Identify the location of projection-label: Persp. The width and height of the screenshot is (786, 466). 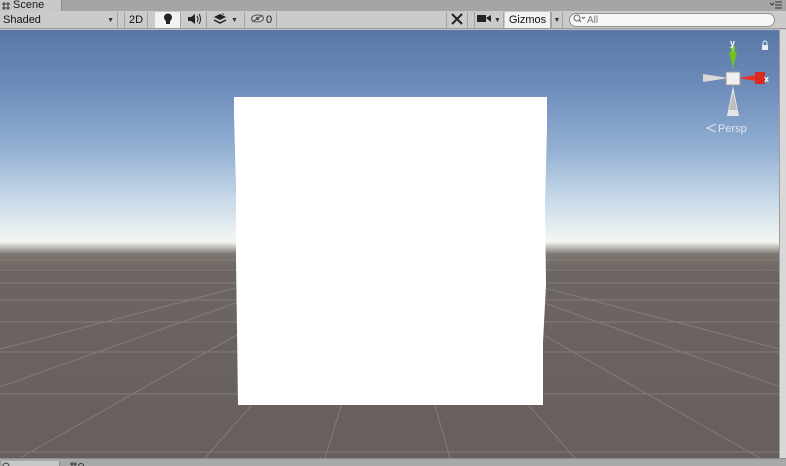
(732, 129).